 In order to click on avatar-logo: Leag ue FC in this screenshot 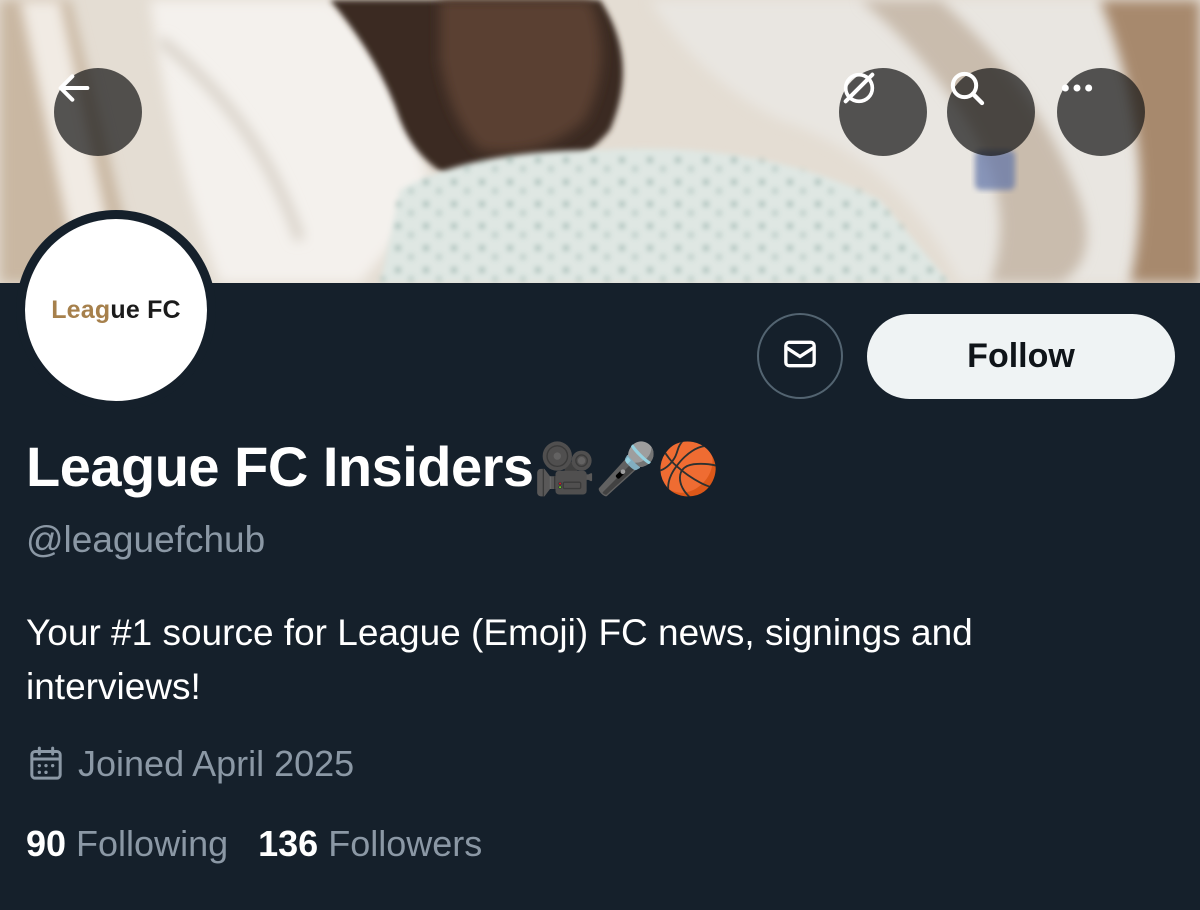, I will do `click(116, 310)`.